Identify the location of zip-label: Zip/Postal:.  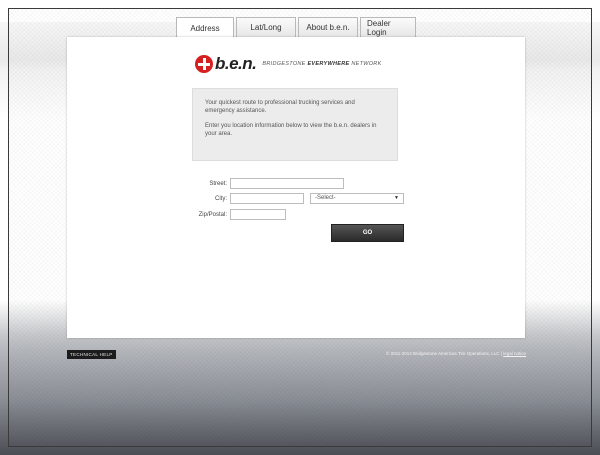
(212, 215).